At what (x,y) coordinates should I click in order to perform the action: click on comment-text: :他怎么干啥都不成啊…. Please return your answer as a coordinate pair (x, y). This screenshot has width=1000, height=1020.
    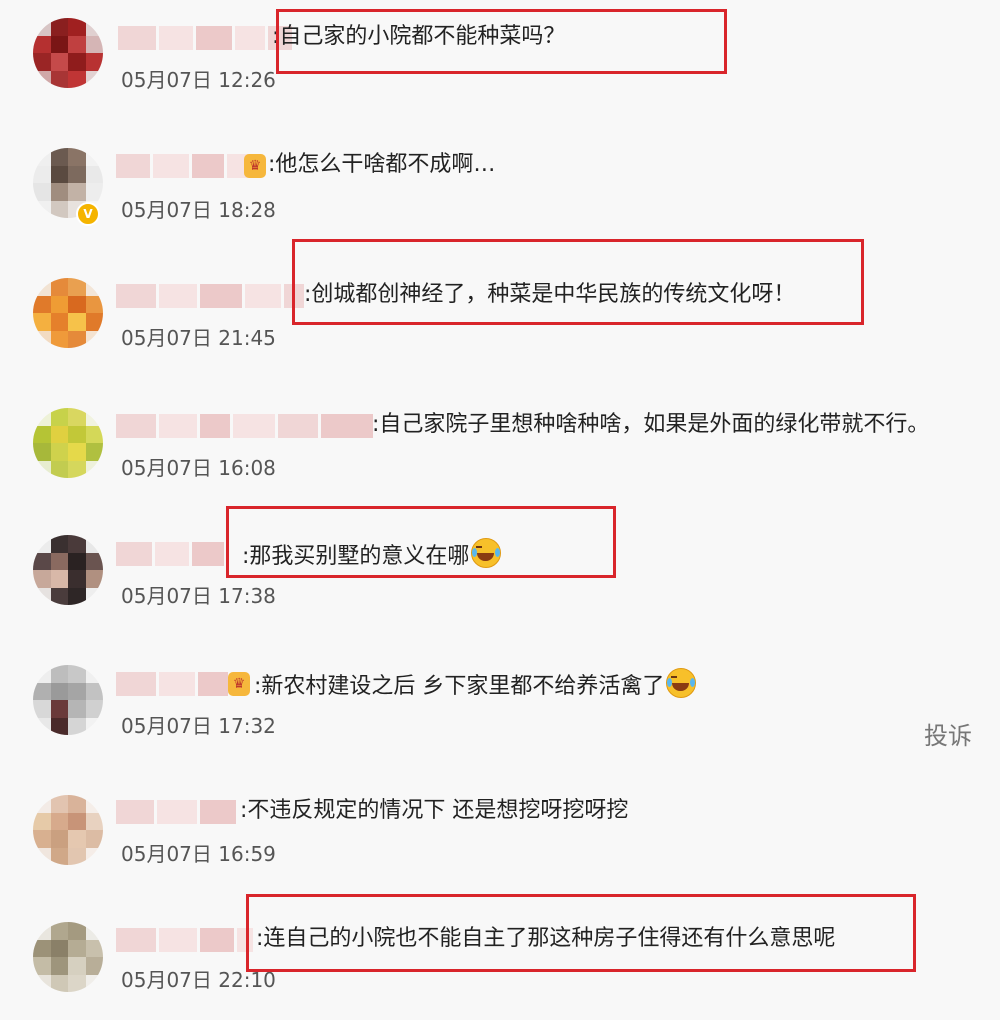
    Looking at the image, I should click on (381, 165).